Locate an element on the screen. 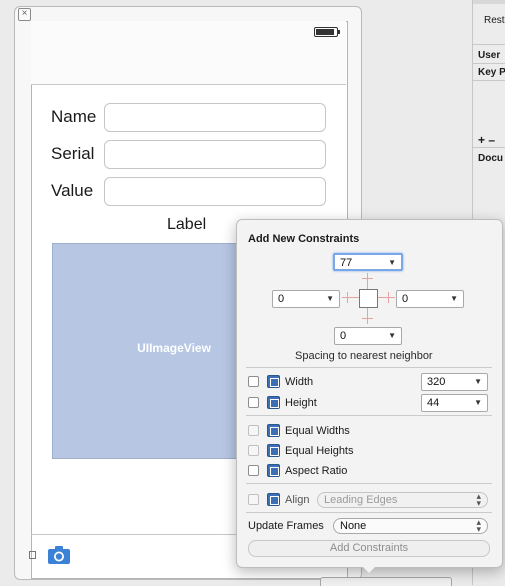  popover-title: Add New Constraints is located at coordinates (304, 239).